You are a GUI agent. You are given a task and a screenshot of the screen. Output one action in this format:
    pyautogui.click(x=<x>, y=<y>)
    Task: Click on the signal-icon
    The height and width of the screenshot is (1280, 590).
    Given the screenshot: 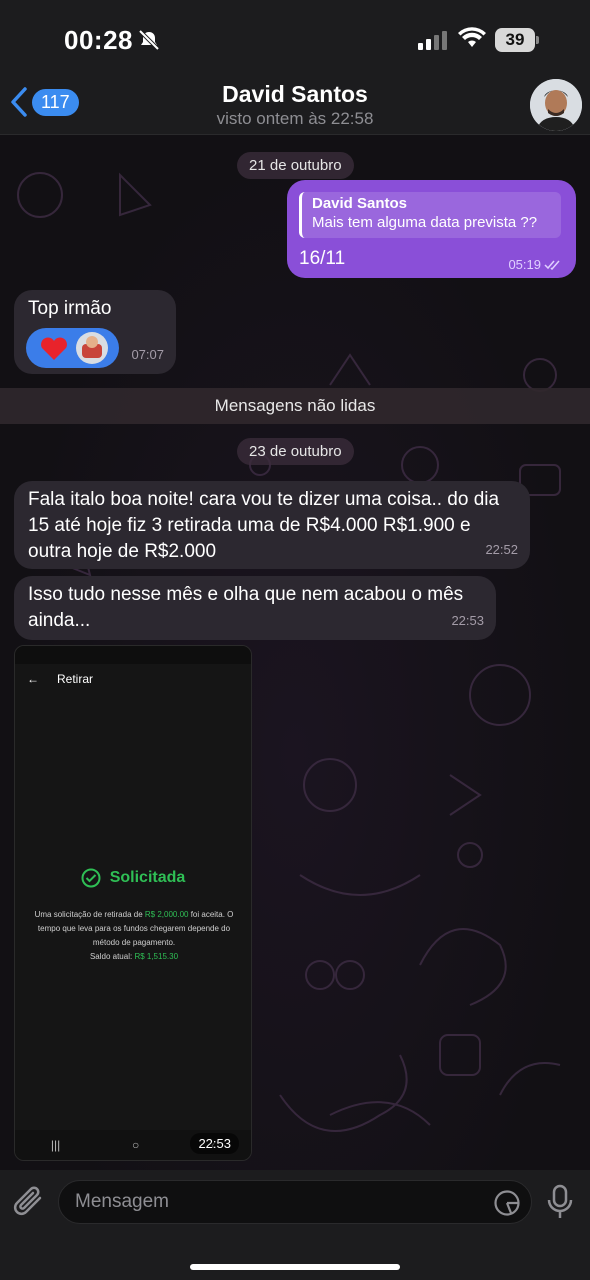 What is the action you would take?
    pyautogui.click(x=432, y=40)
    